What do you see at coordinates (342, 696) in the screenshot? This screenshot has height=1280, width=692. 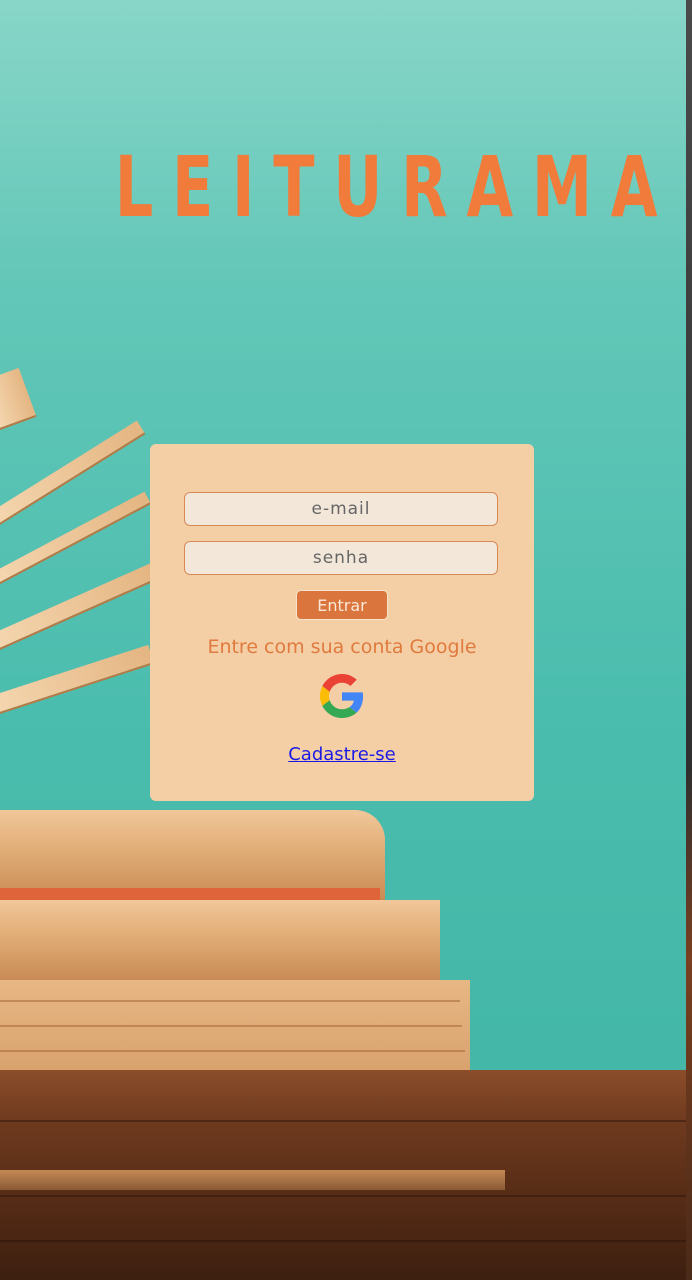 I see `google-logo-icon` at bounding box center [342, 696].